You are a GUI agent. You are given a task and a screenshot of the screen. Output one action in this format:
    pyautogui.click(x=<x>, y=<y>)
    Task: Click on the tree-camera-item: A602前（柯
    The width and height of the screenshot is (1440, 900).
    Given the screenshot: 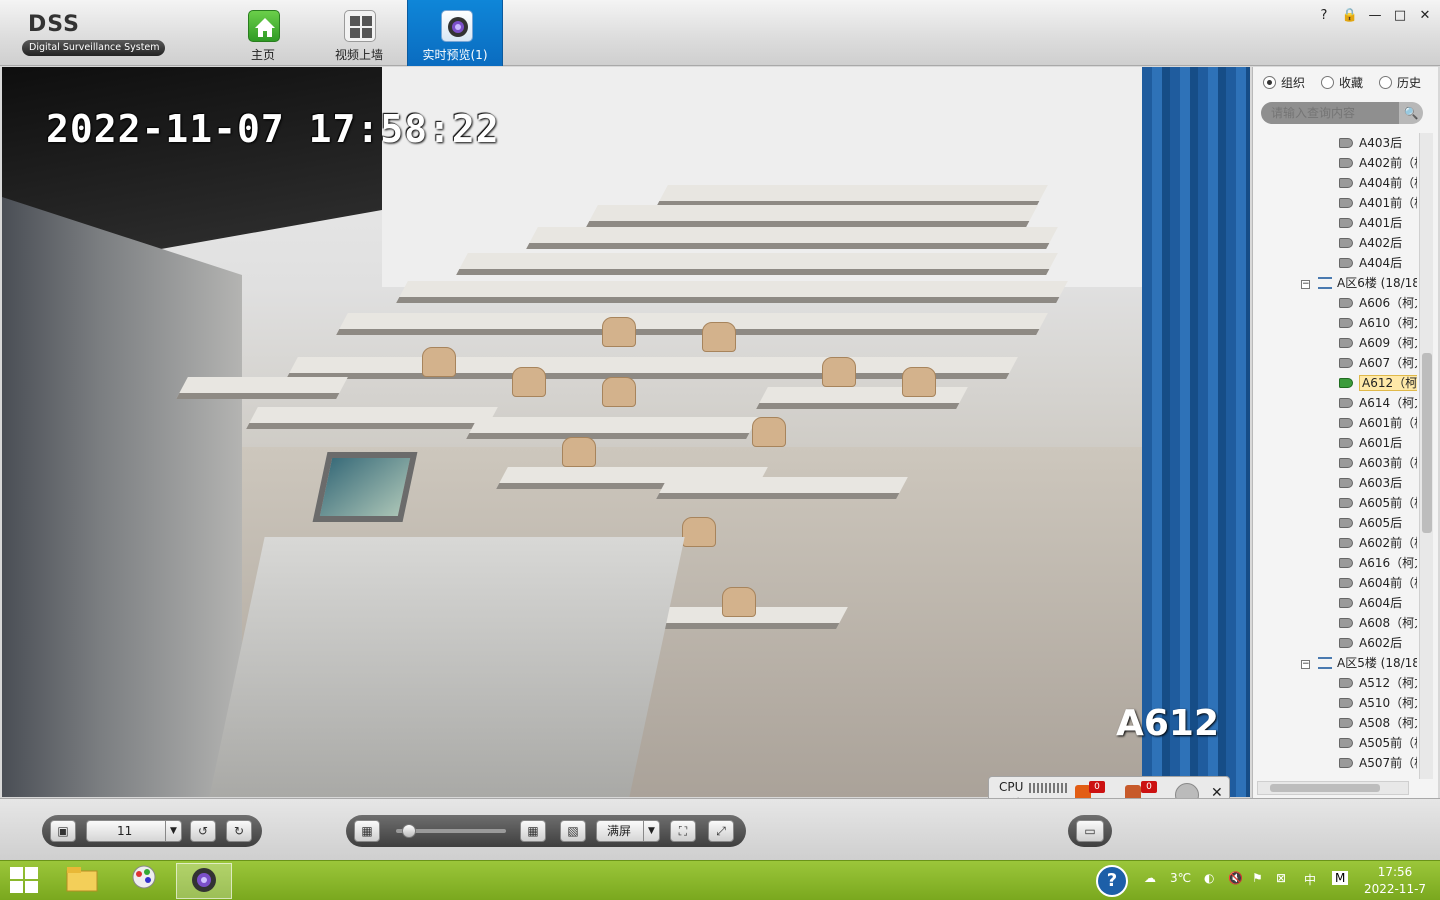 What is the action you would take?
    pyautogui.click(x=1378, y=543)
    